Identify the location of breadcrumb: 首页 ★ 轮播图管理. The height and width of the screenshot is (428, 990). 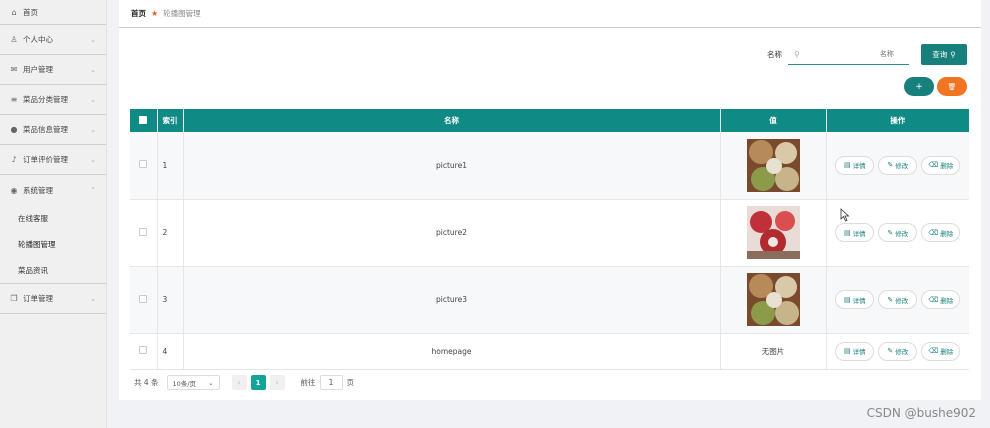
(550, 14).